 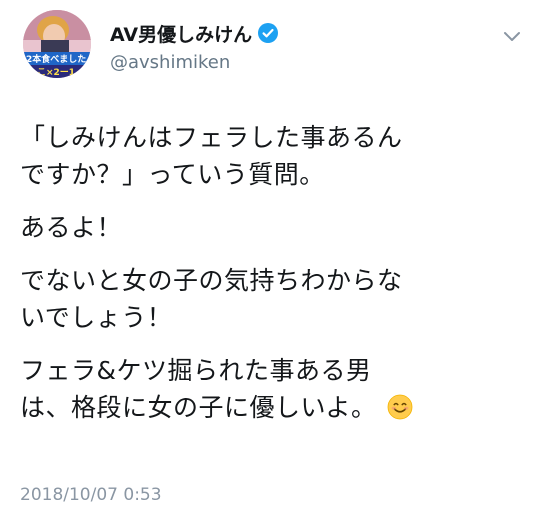 What do you see at coordinates (198, 407) in the screenshot?
I see `tweet-line-text: は、格段に女の子に優しいよ。` at bounding box center [198, 407].